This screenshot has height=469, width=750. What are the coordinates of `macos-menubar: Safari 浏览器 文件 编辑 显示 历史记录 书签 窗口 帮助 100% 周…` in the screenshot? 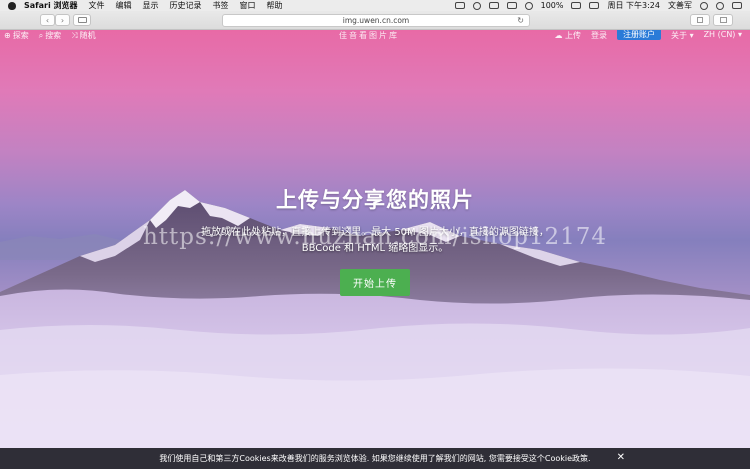 It's located at (375, 5).